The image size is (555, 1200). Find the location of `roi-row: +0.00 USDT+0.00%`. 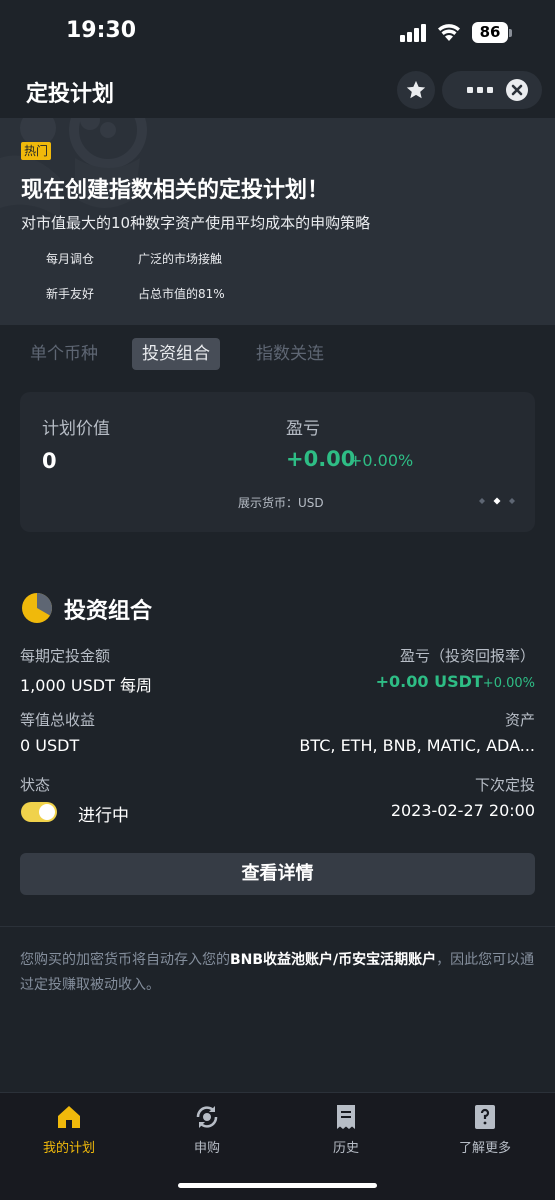

roi-row: +0.00 USDT+0.00% is located at coordinates (455, 681).